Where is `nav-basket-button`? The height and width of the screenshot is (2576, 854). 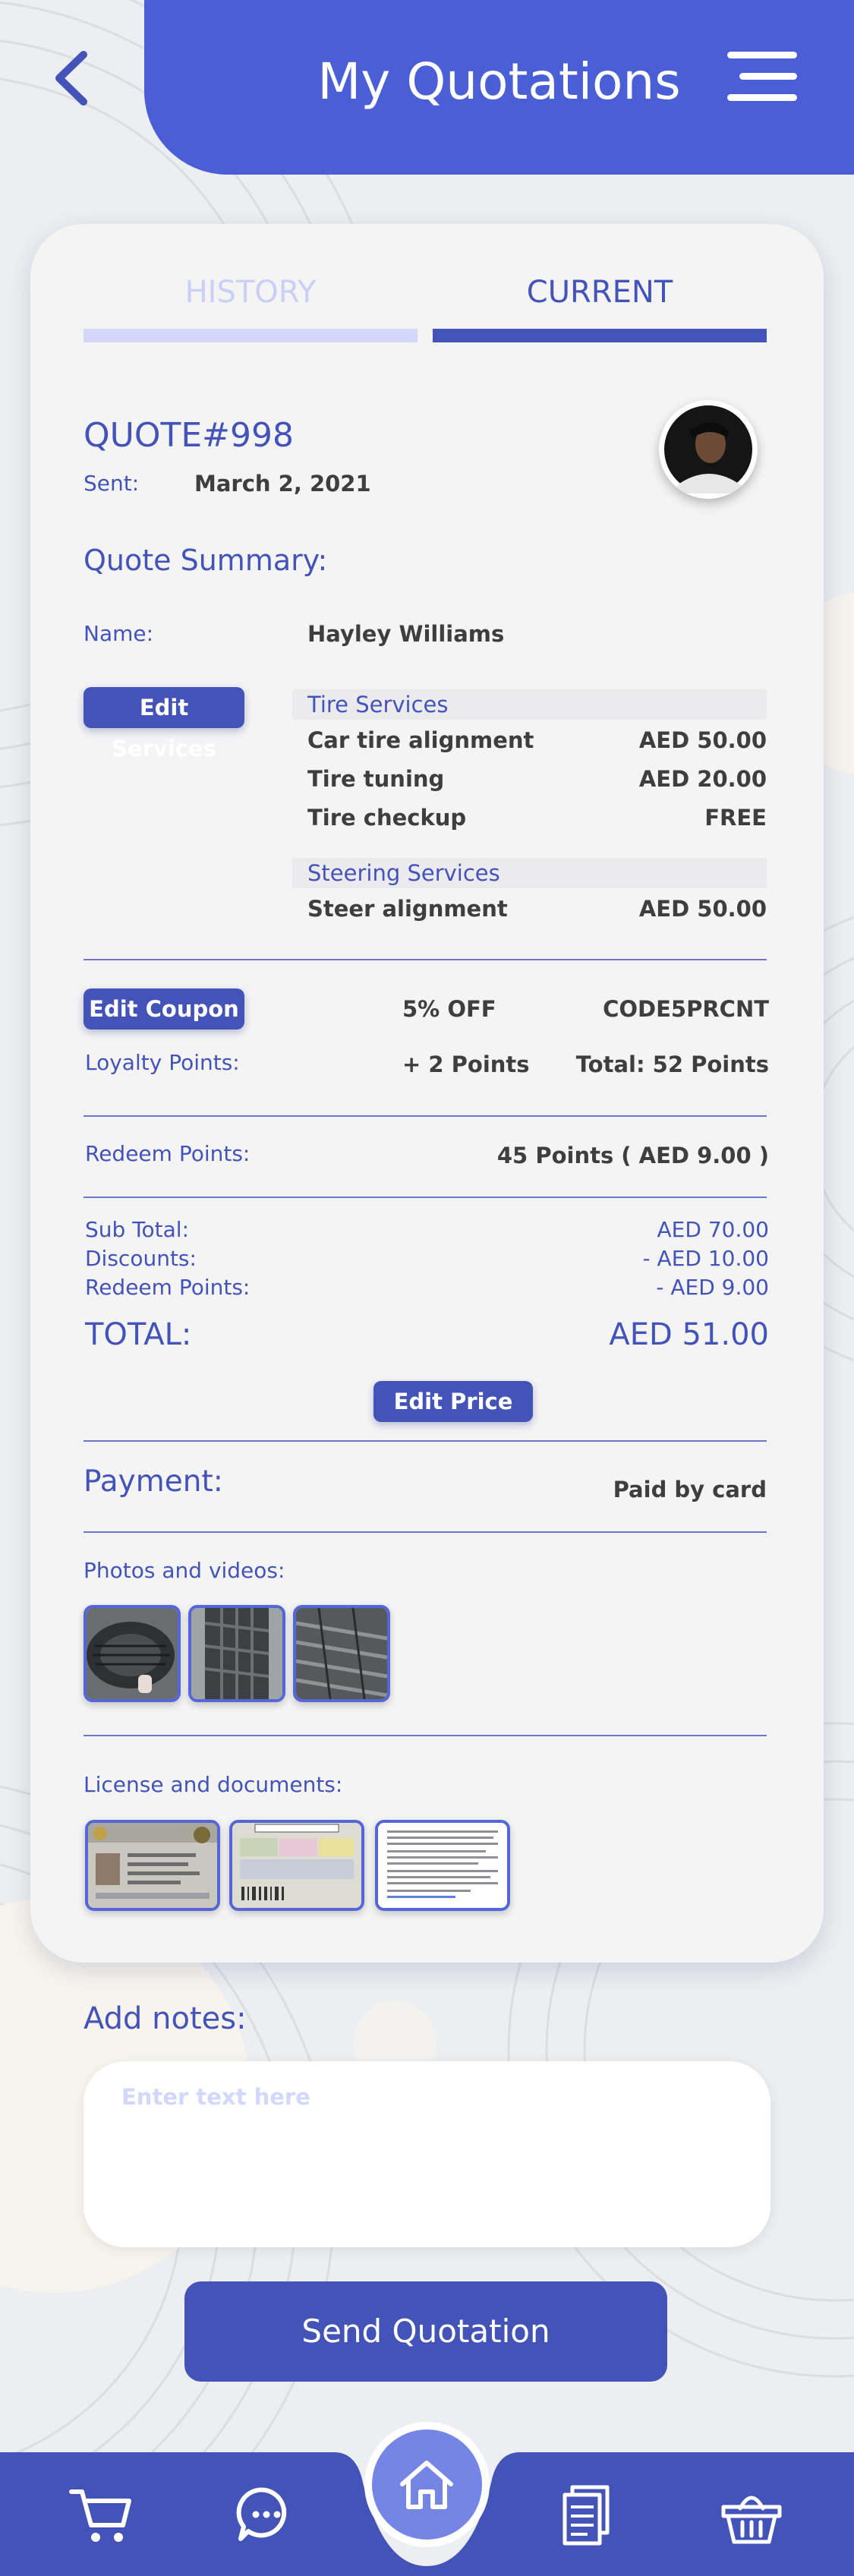
nav-basket-button is located at coordinates (751, 2515).